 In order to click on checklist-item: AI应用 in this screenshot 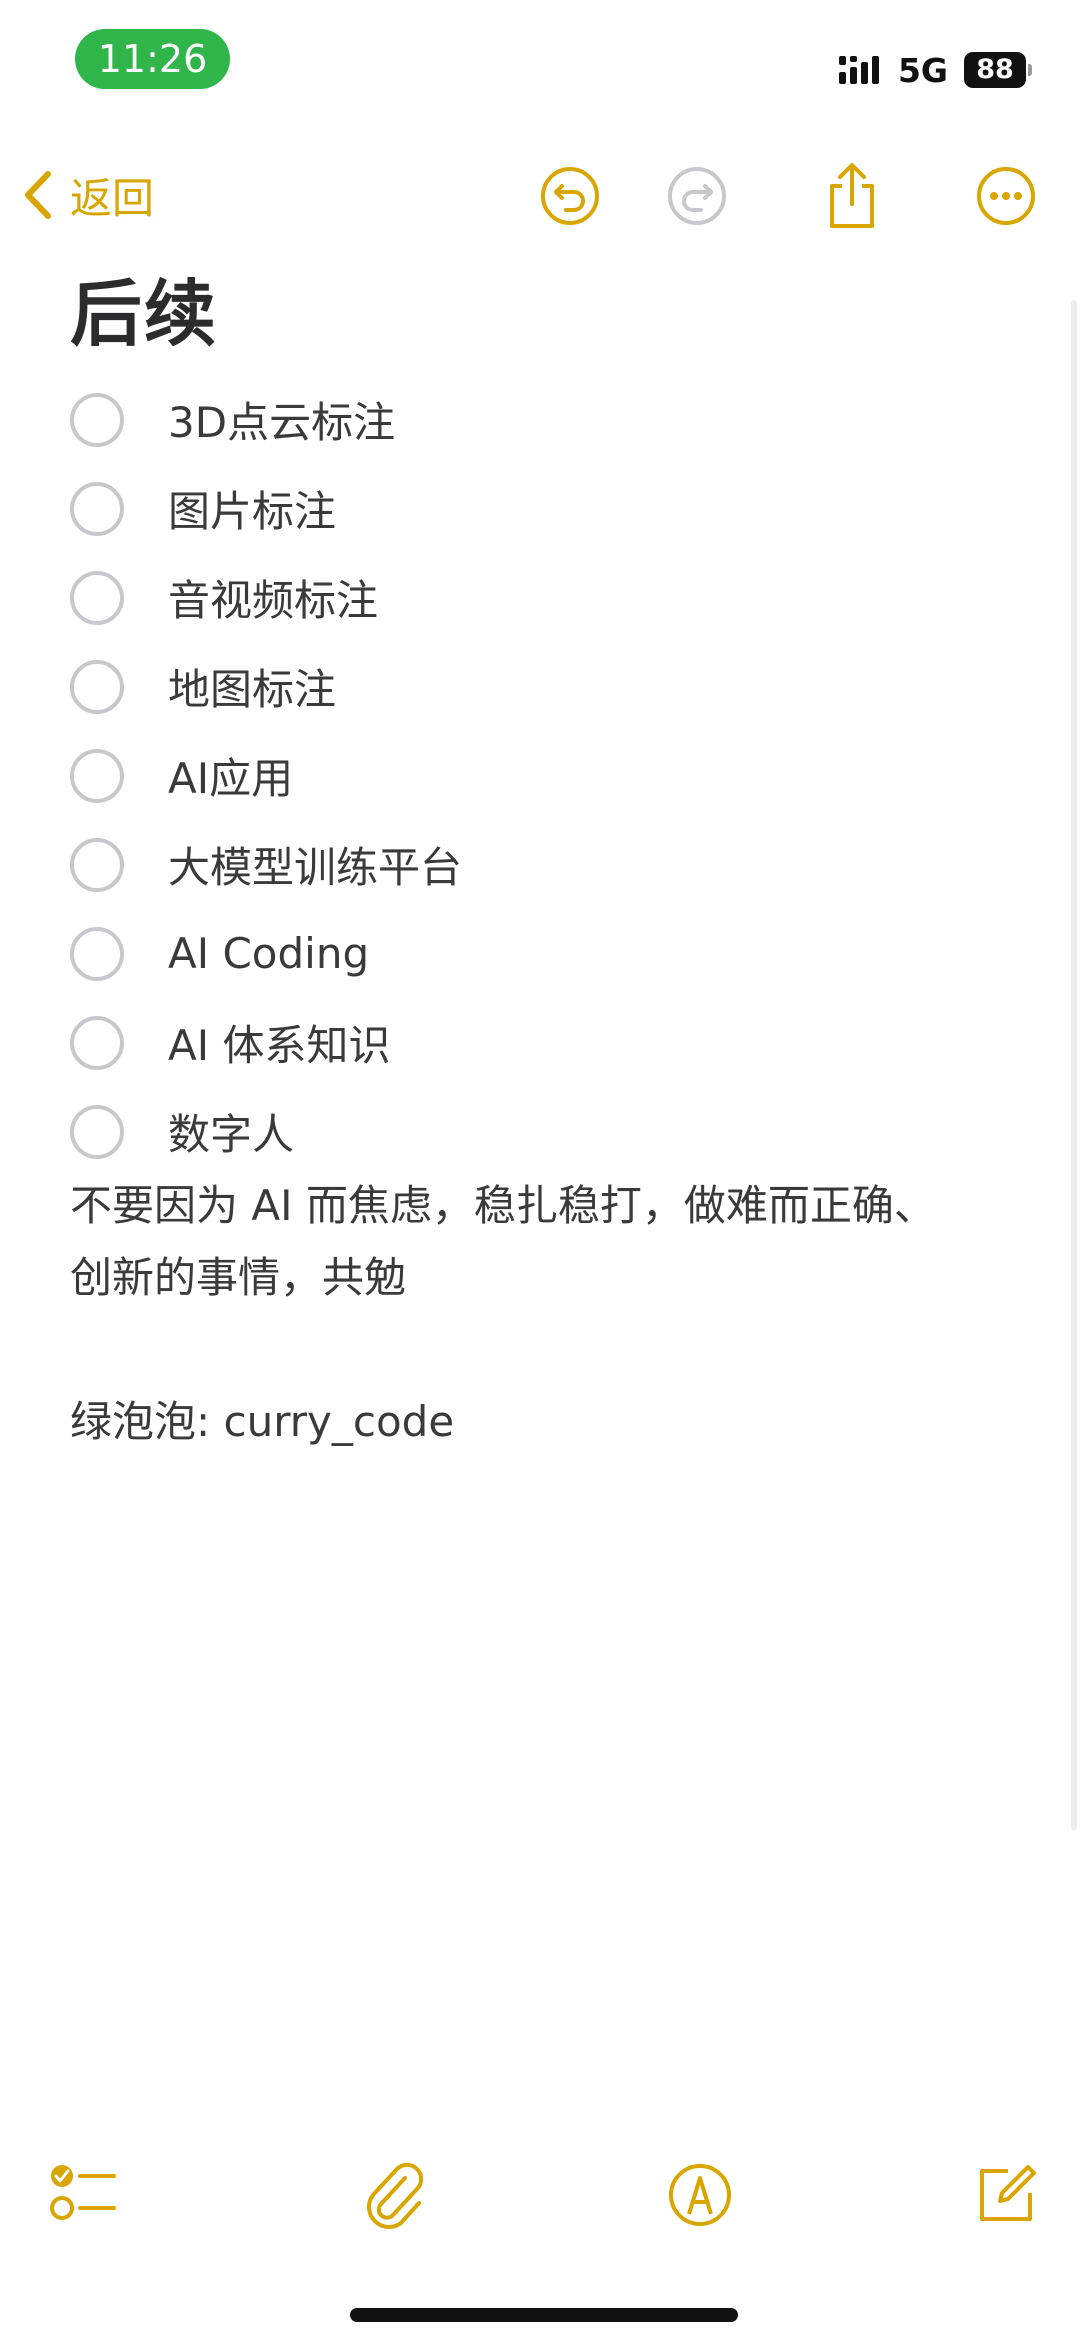, I will do `click(266, 775)`.